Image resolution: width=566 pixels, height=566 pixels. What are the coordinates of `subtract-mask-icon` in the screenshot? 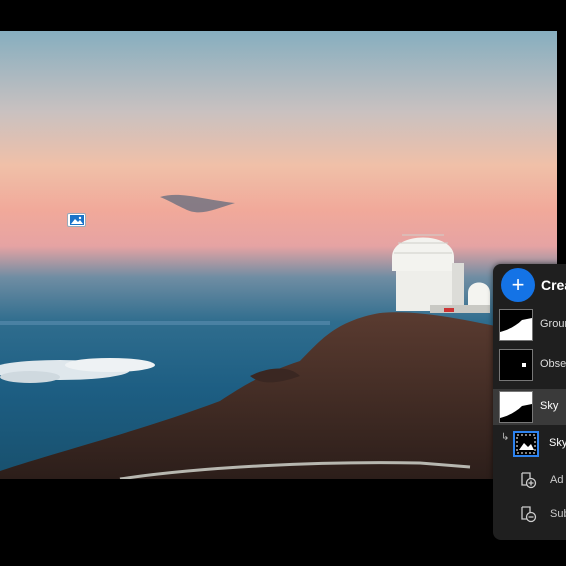 It's located at (529, 514).